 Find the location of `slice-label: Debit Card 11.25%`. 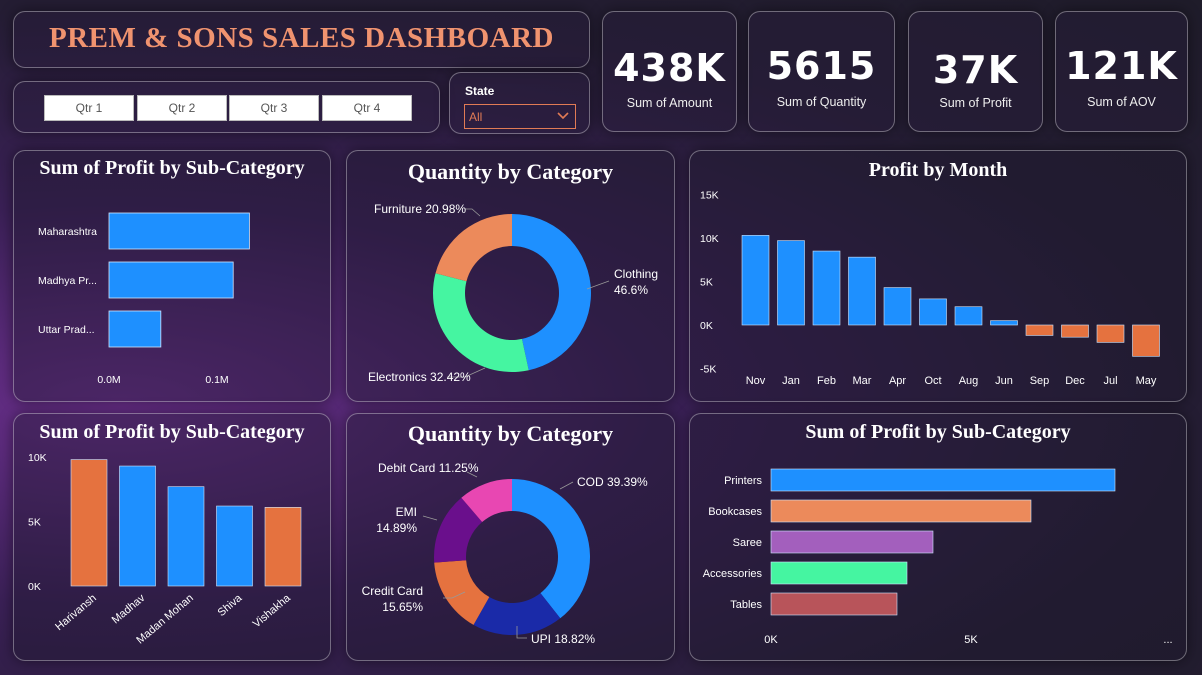

slice-label: Debit Card 11.25% is located at coordinates (428, 468).